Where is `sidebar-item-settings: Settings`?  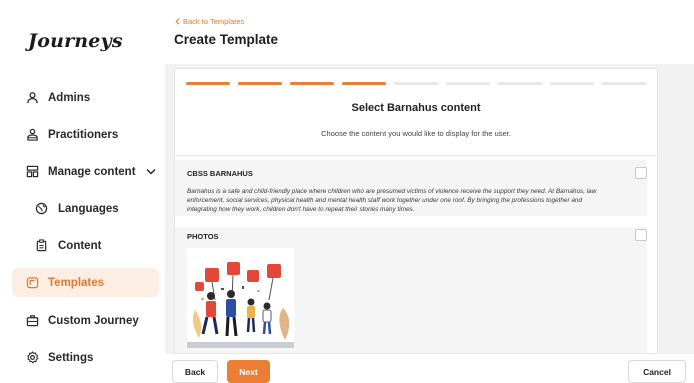 sidebar-item-settings: Settings is located at coordinates (85, 357).